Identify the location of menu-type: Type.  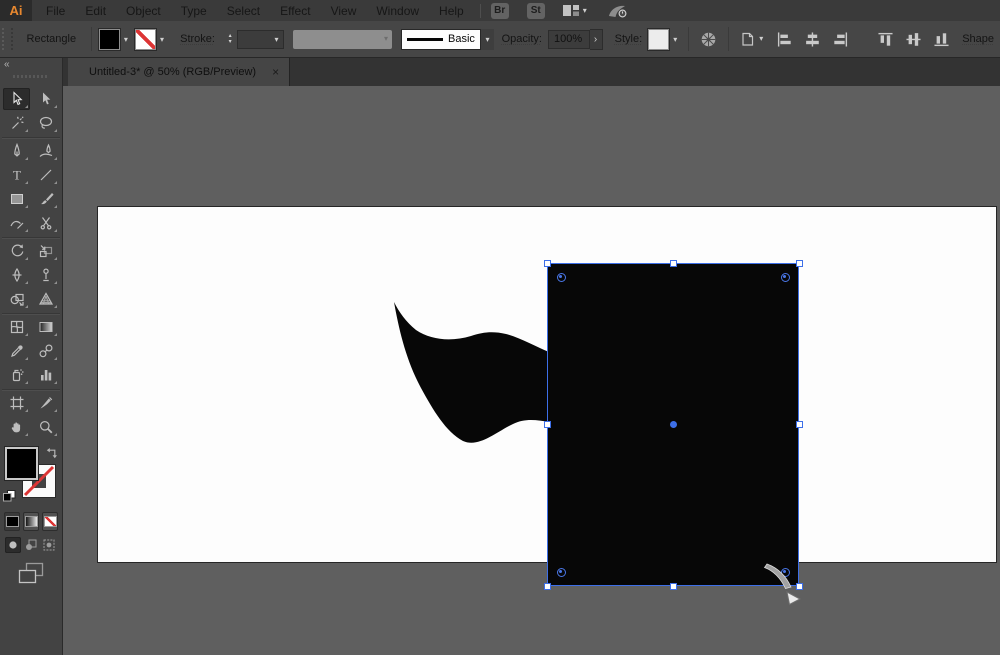
(194, 11).